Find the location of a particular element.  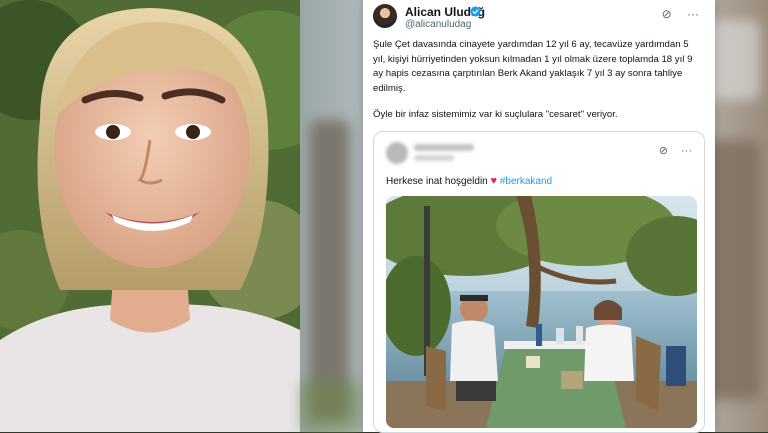

quoted-text-body: Herkese inat hoşgeldin is located at coordinates (437, 181).